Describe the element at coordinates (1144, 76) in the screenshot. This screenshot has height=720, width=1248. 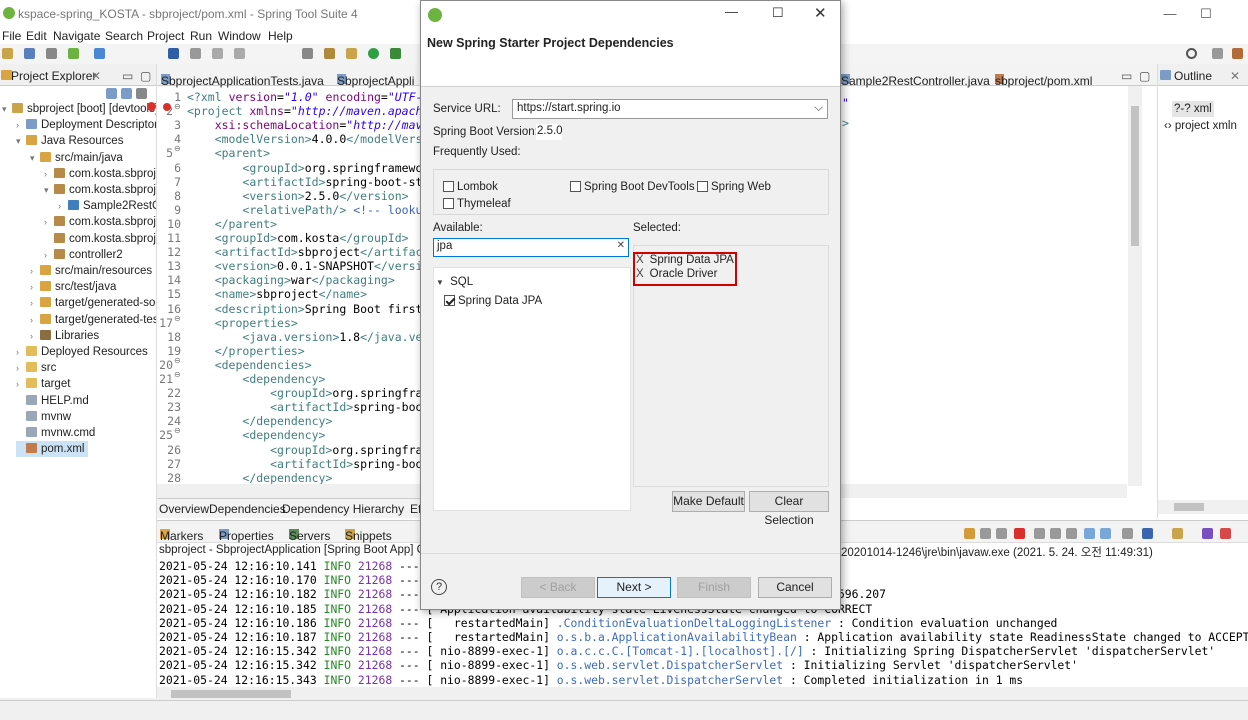
I see `maximize-view-icon: ▢` at that location.